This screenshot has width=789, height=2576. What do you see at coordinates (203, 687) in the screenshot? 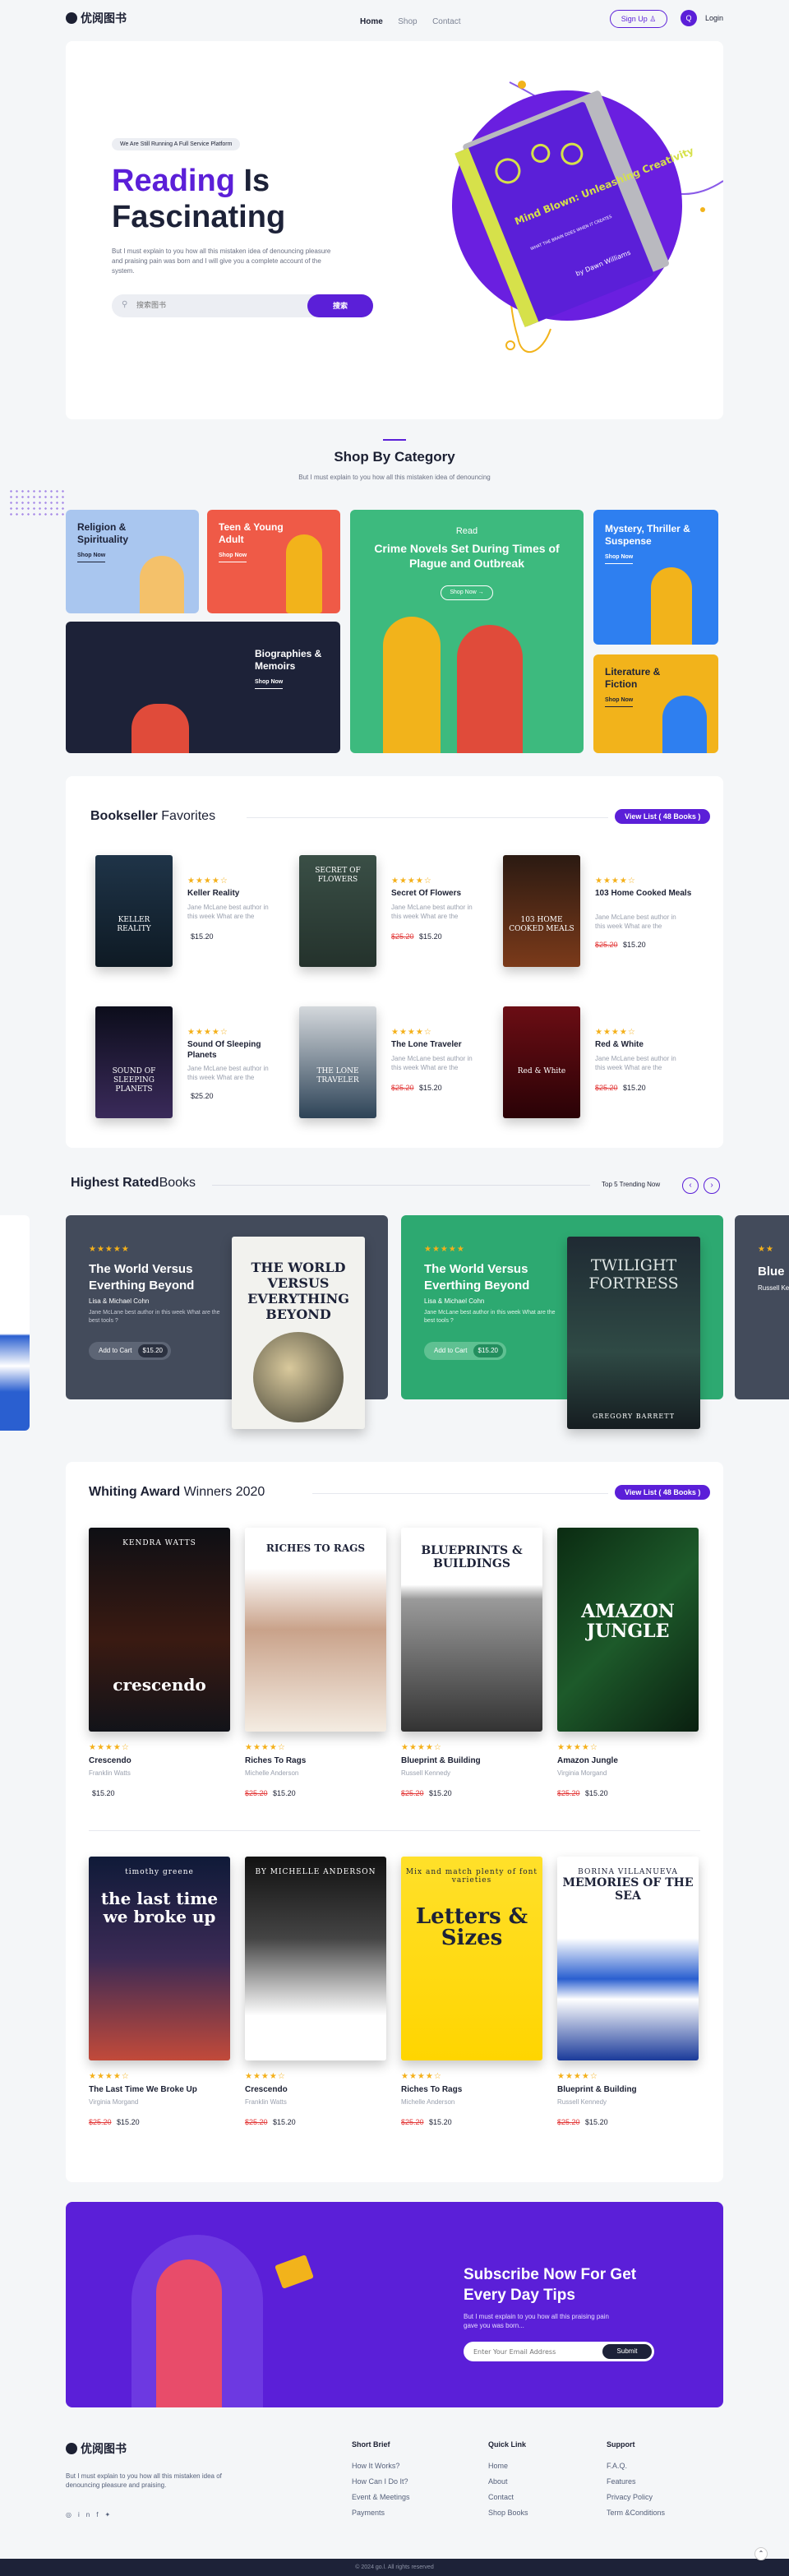
I see `category-biographies: Biographies & Memoirs Shop Now` at bounding box center [203, 687].